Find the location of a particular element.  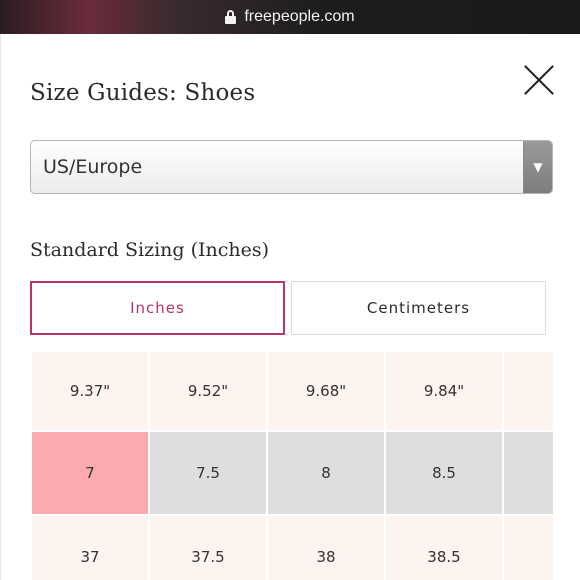

modal-title: Size Guides: Shoes is located at coordinates (143, 93).